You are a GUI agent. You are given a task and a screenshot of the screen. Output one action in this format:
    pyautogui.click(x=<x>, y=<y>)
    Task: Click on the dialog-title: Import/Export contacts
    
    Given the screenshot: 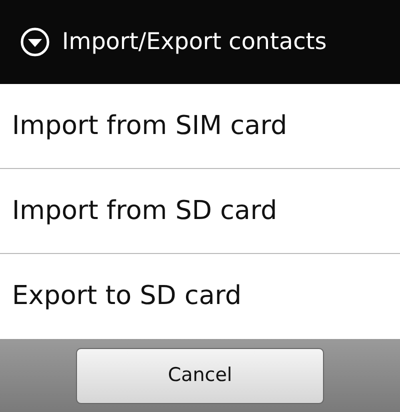 What is the action you would take?
    pyautogui.click(x=194, y=42)
    